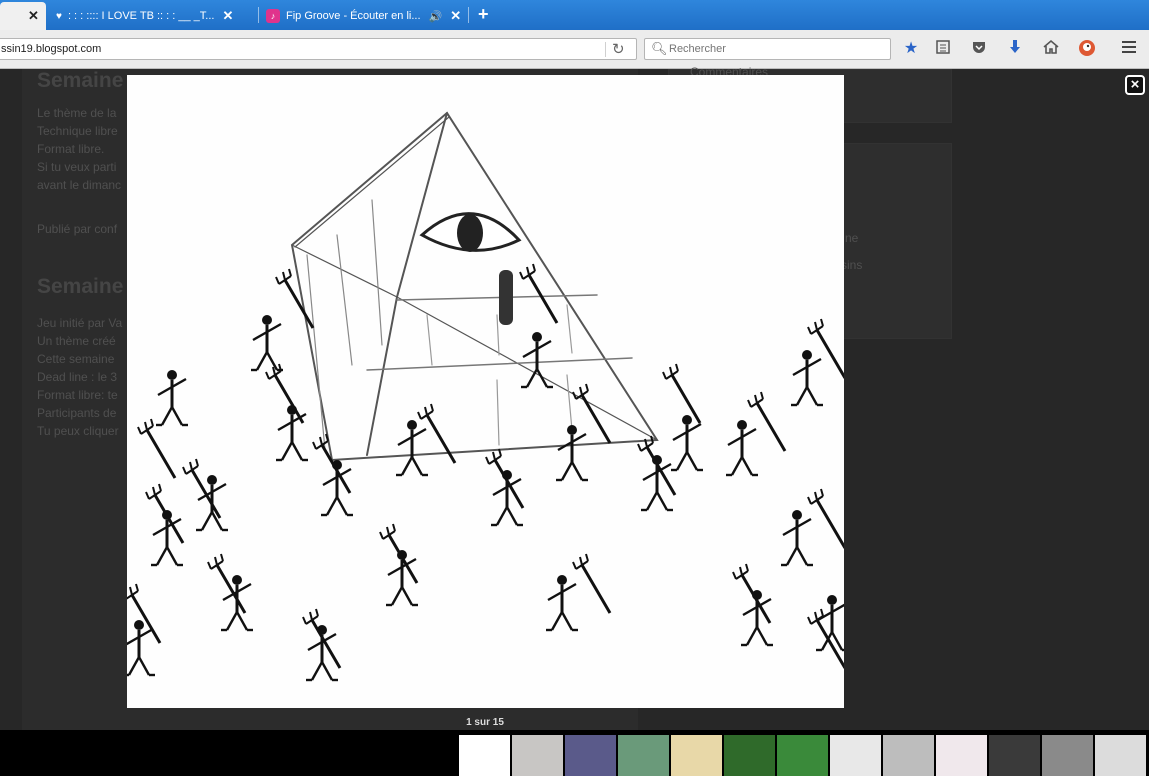  I want to click on post-line: Participants de, so click(77, 413).